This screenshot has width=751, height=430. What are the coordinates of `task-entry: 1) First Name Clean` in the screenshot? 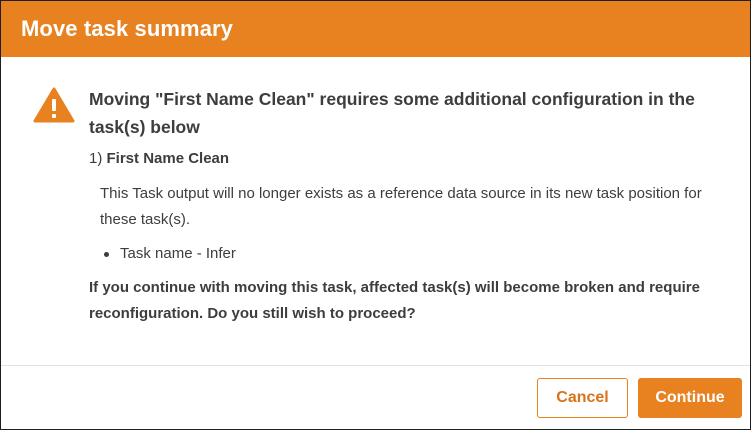 It's located at (159, 158).